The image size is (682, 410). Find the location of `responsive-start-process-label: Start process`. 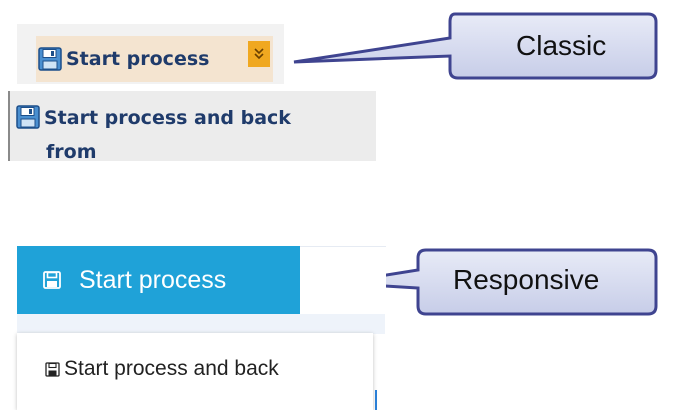

responsive-start-process-label: Start process is located at coordinates (153, 279).